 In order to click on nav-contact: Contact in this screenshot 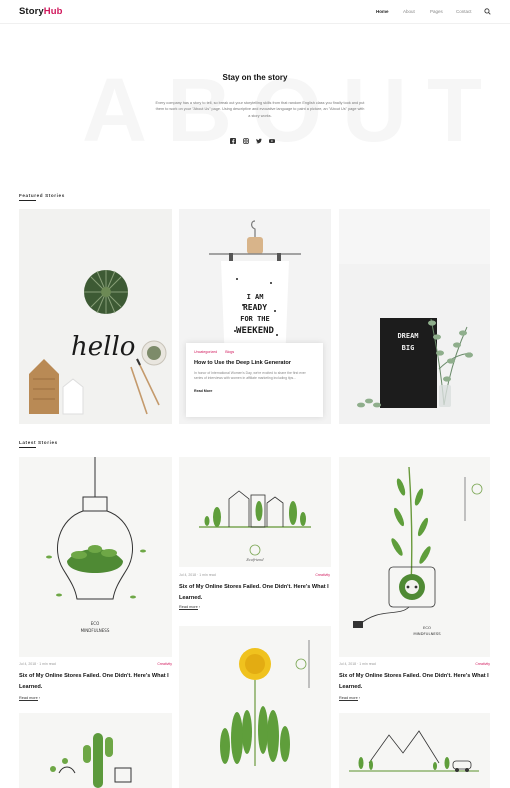, I will do `click(464, 11)`.